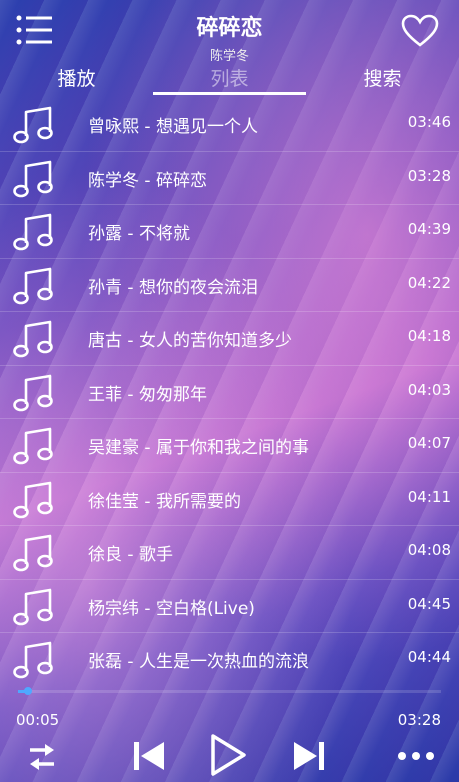 Image resolution: width=459 pixels, height=782 pixels. What do you see at coordinates (429, 175) in the screenshot?
I see `song-duration: 03:28` at bounding box center [429, 175].